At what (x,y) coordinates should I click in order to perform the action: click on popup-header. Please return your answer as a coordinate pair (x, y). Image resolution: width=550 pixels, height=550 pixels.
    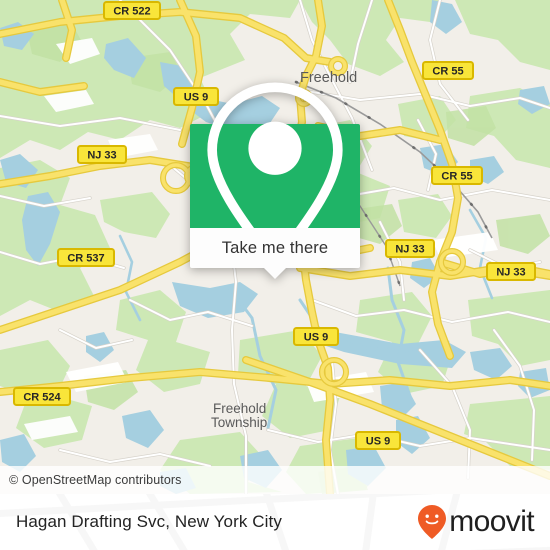
    Looking at the image, I should click on (275, 176).